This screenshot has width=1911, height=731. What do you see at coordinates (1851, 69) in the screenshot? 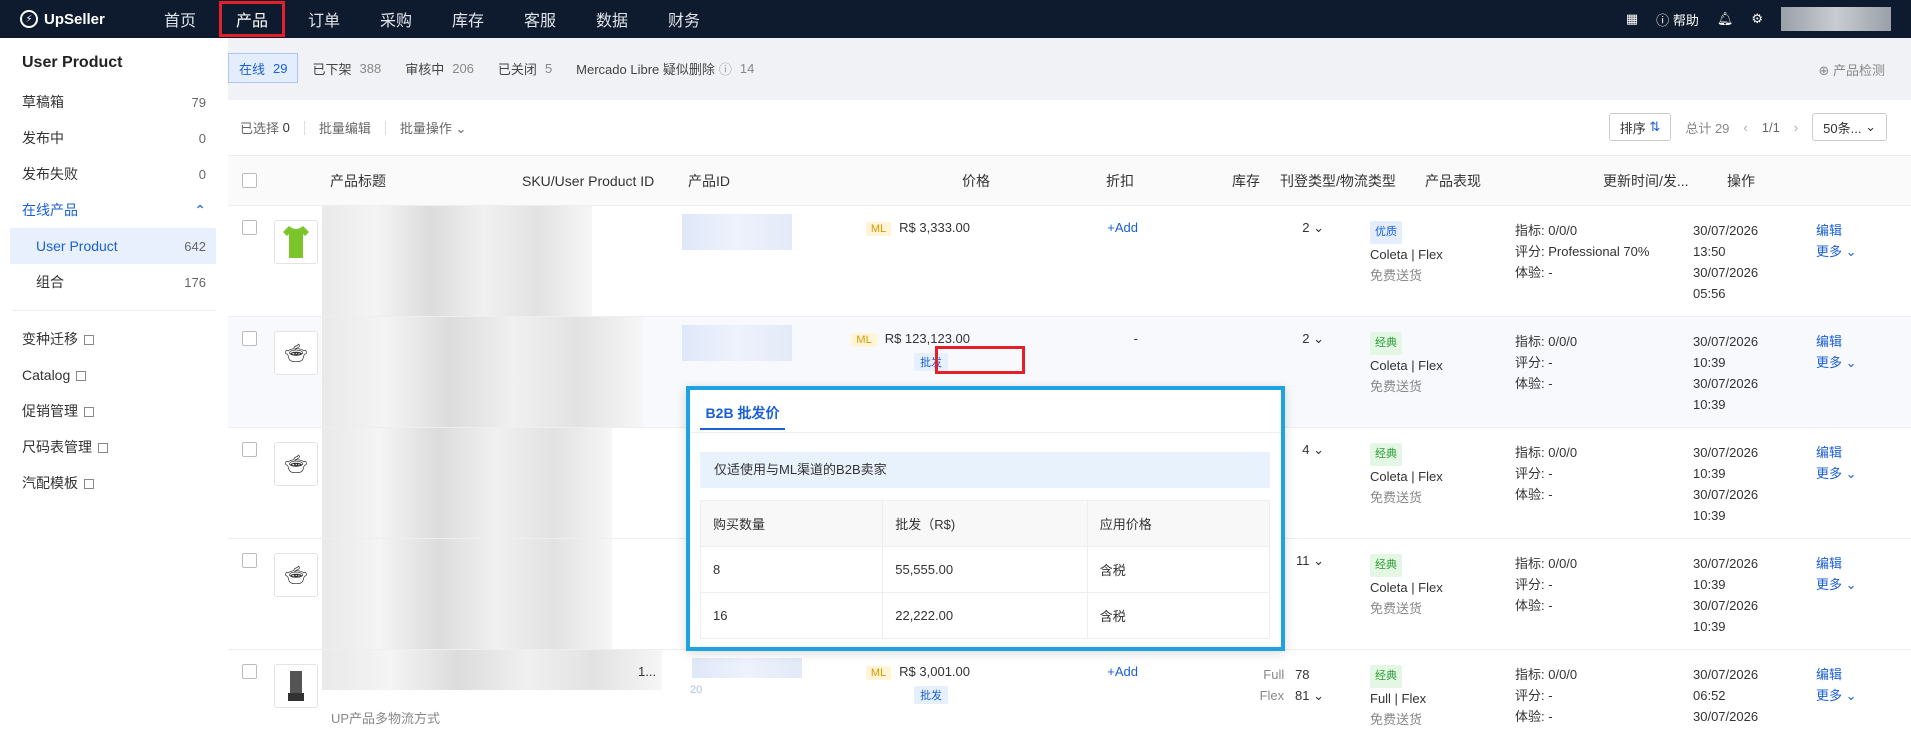
I see `product-detect-button: ⊕ 产品检测` at bounding box center [1851, 69].